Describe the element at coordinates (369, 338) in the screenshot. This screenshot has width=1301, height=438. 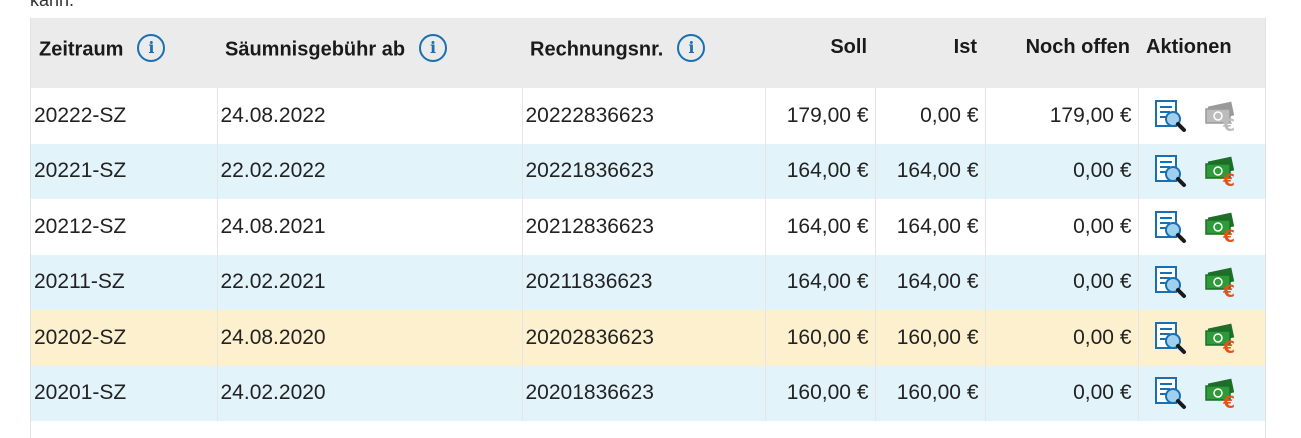
I see `cell-saeumnisgebuehr: 24.08.2020` at that location.